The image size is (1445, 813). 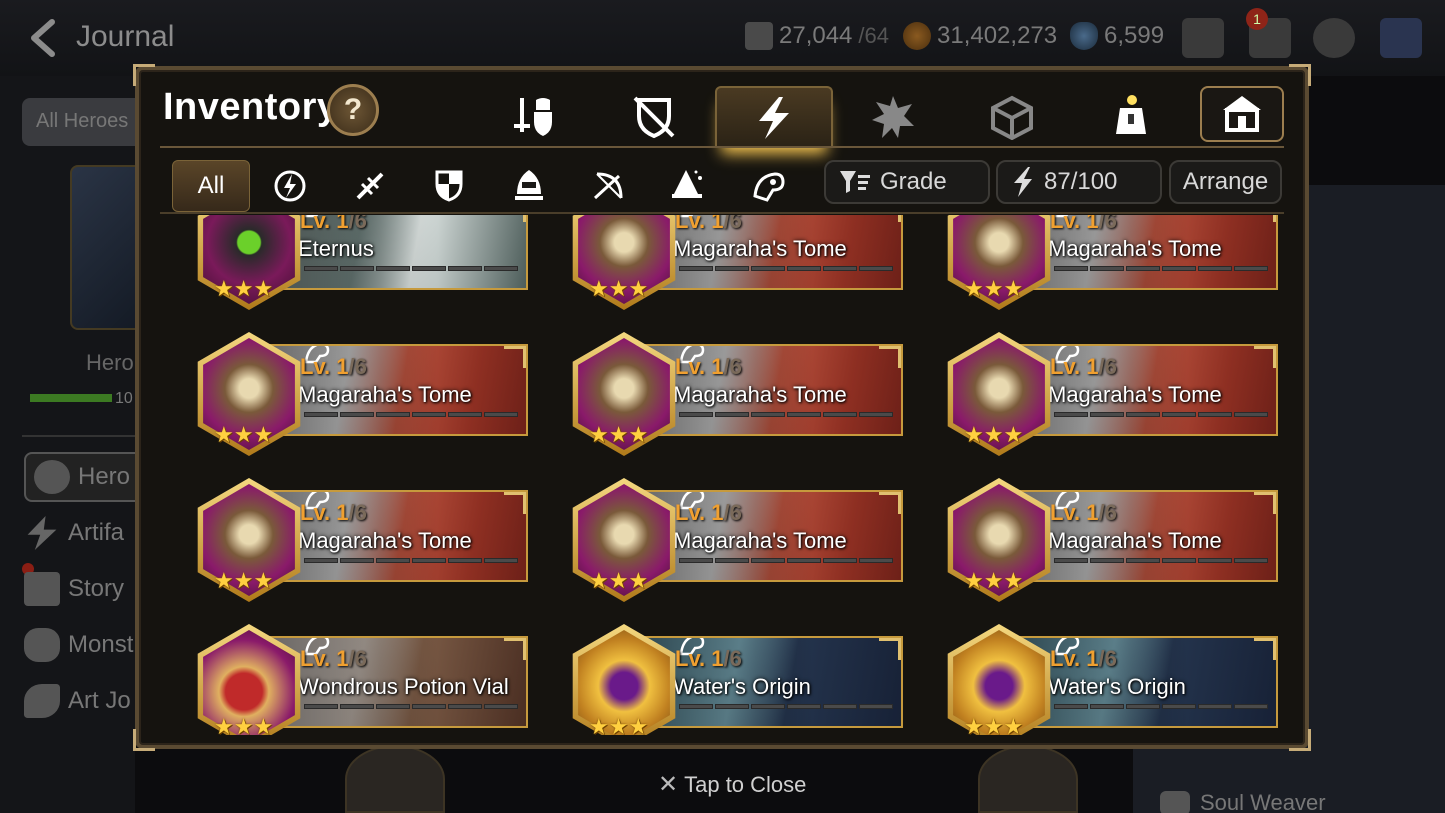 I want to click on artifact-lightning-icon, so click(x=1023, y=182).